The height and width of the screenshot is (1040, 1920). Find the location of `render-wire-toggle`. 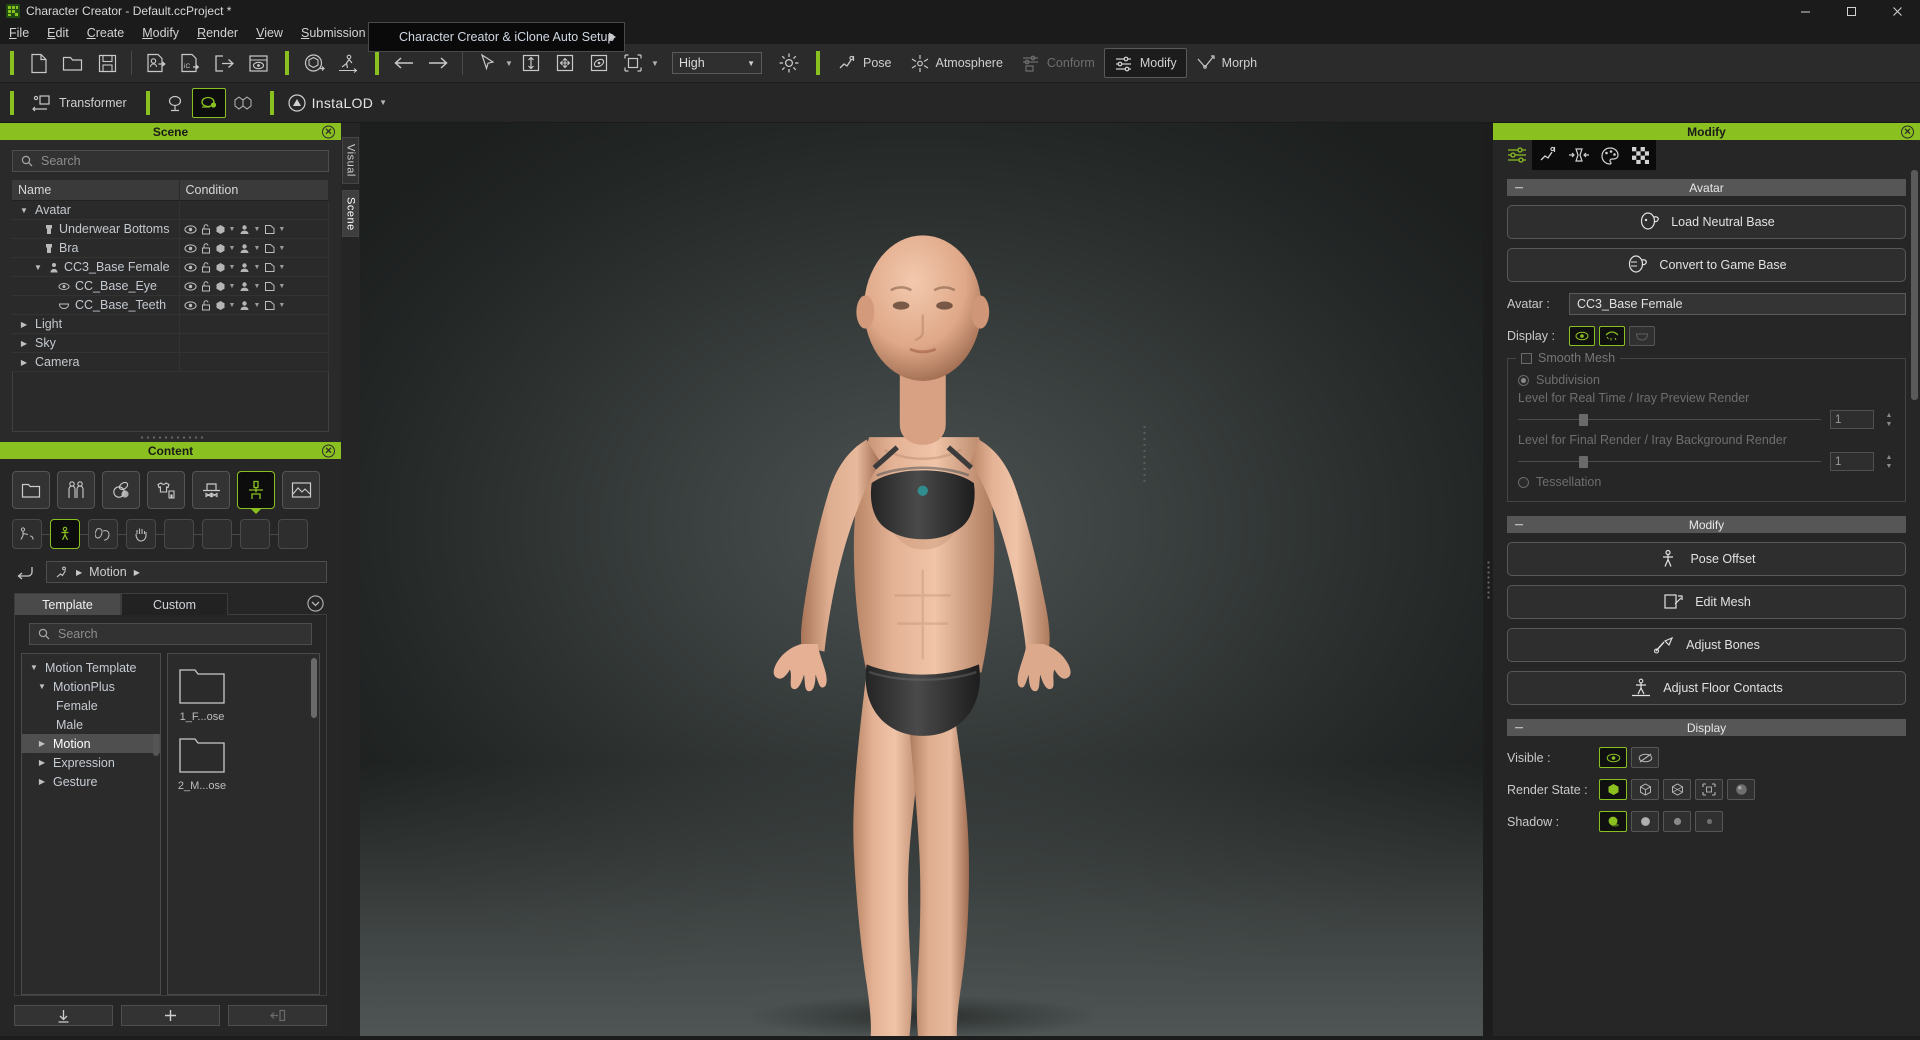

render-wire-toggle is located at coordinates (1677, 789).